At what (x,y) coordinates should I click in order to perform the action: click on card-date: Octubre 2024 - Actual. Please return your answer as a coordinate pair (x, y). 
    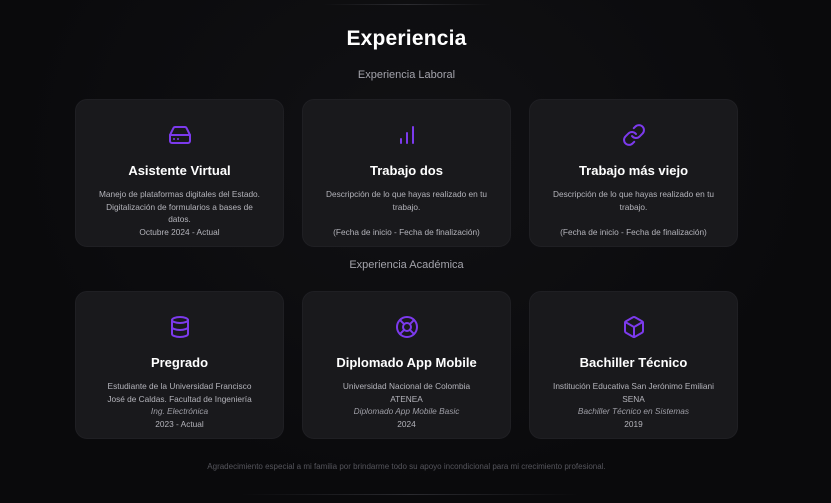
    Looking at the image, I should click on (179, 231).